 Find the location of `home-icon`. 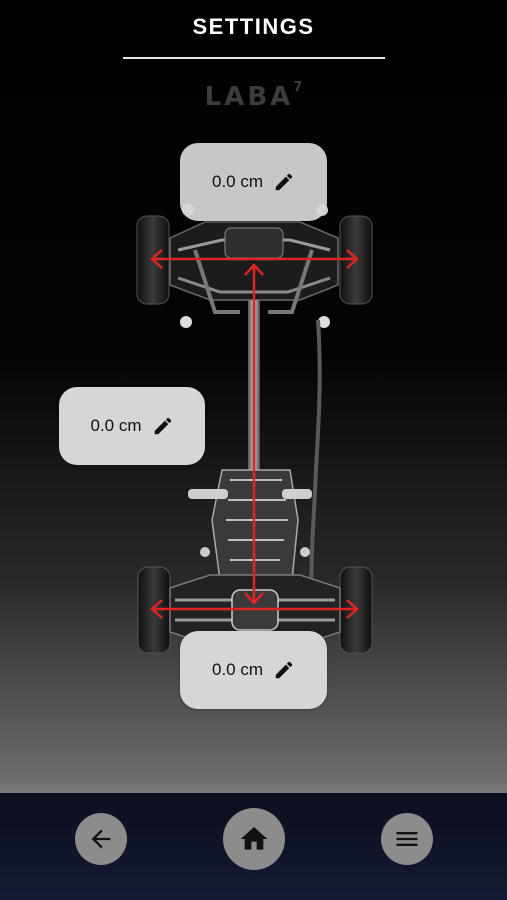

home-icon is located at coordinates (254, 838).